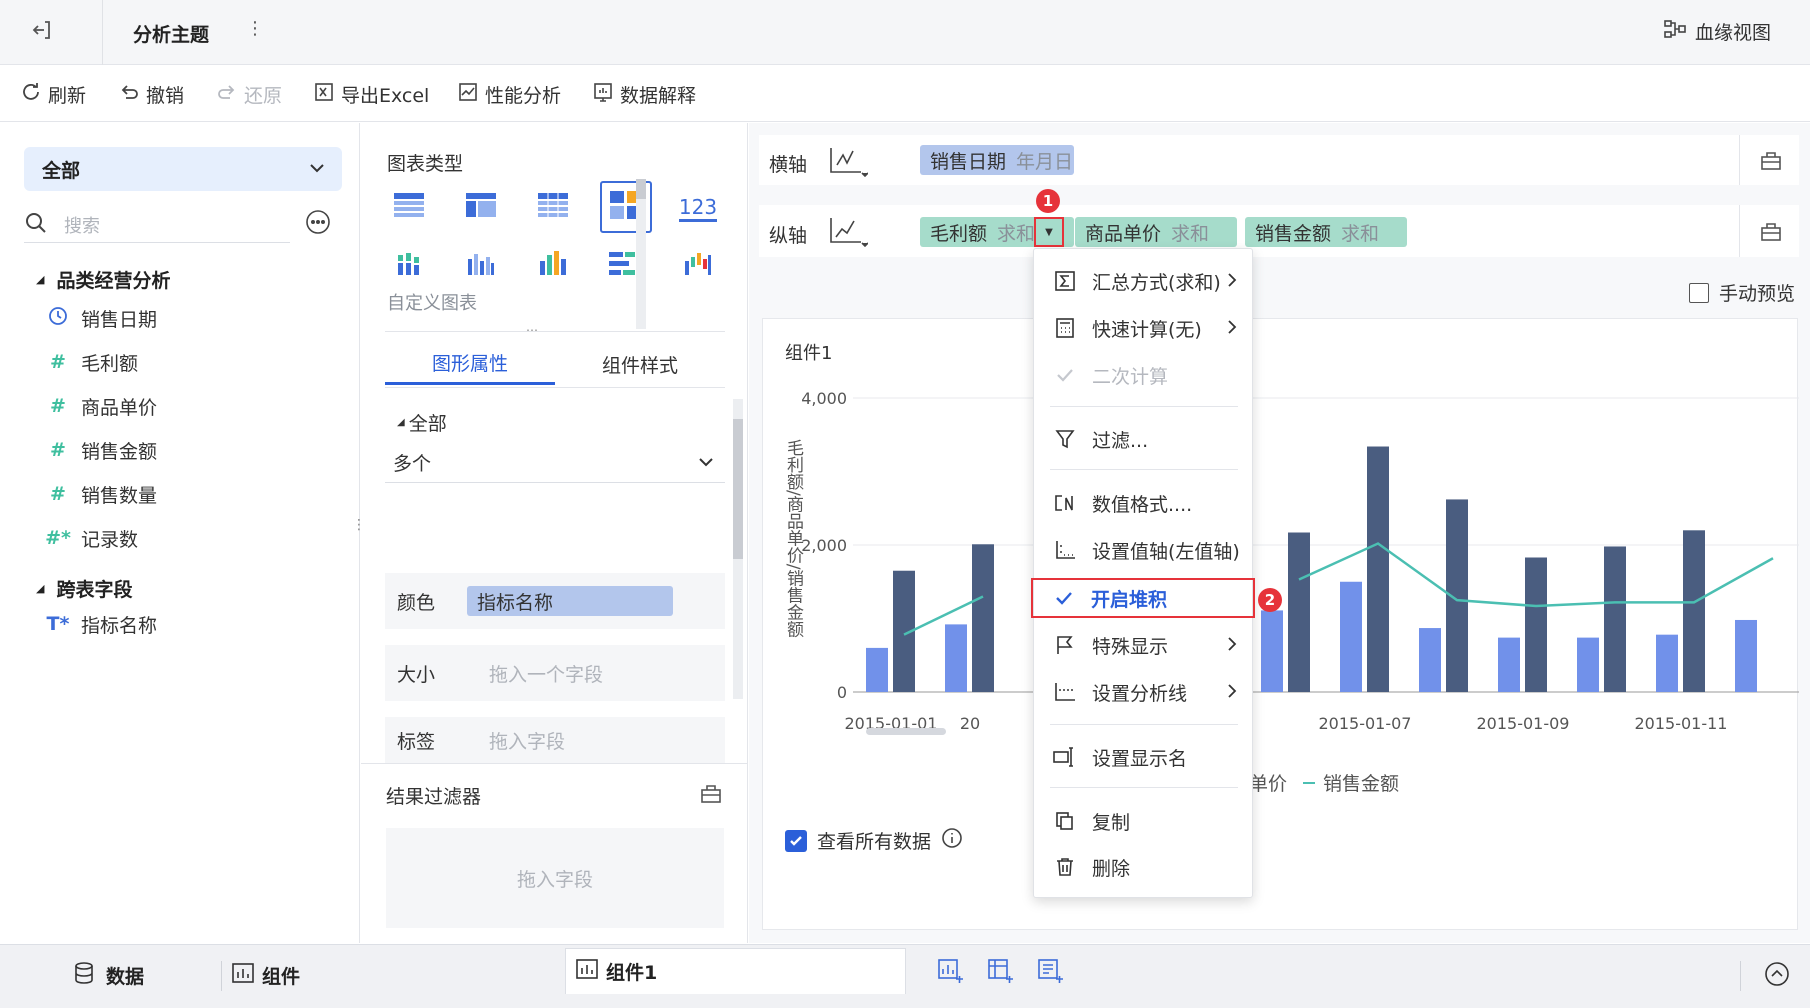  What do you see at coordinates (509, 94) in the screenshot?
I see `performance-button: 性能分析` at bounding box center [509, 94].